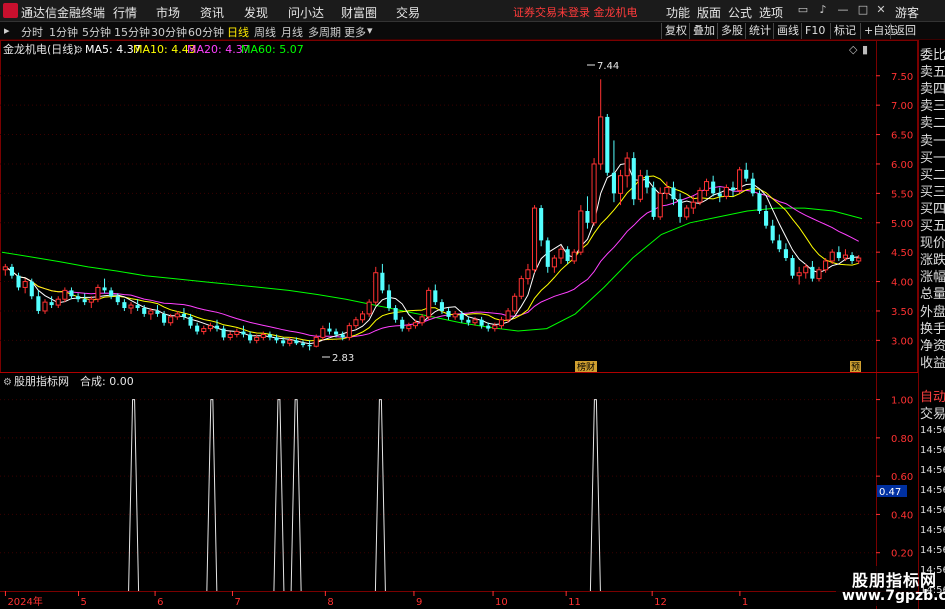  Describe the element at coordinates (206, 32) in the screenshot. I see `period-60min: 60分钟` at that location.